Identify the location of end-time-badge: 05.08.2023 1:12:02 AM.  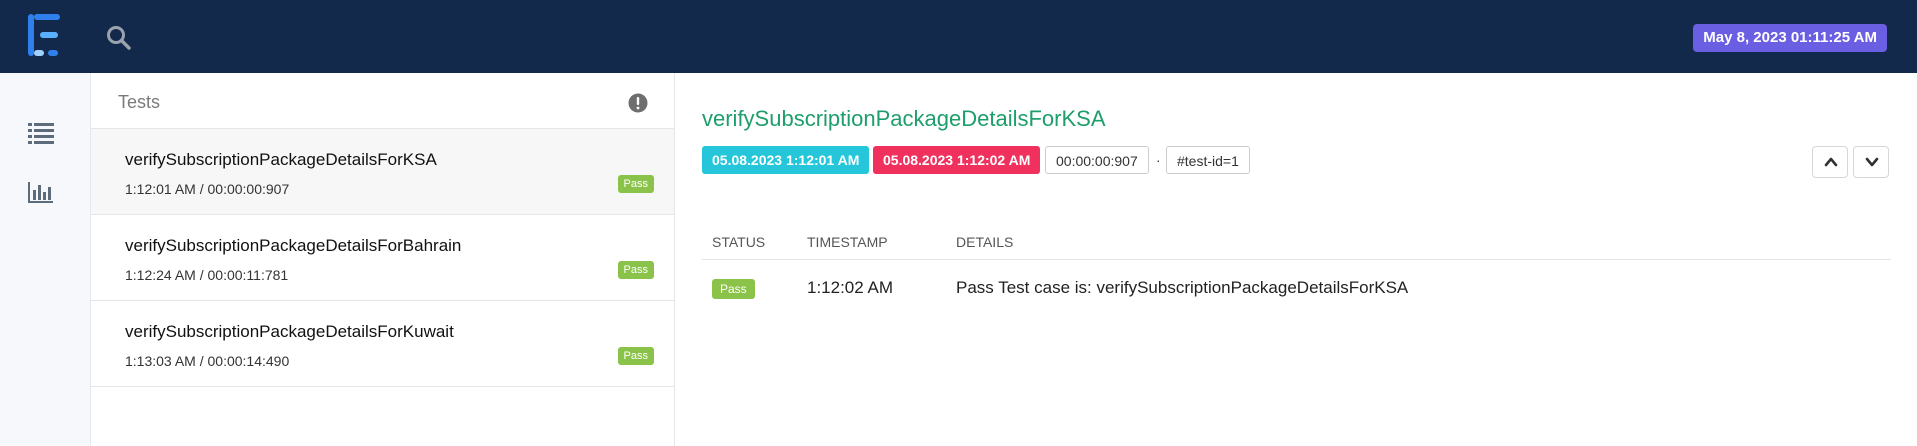
(957, 160).